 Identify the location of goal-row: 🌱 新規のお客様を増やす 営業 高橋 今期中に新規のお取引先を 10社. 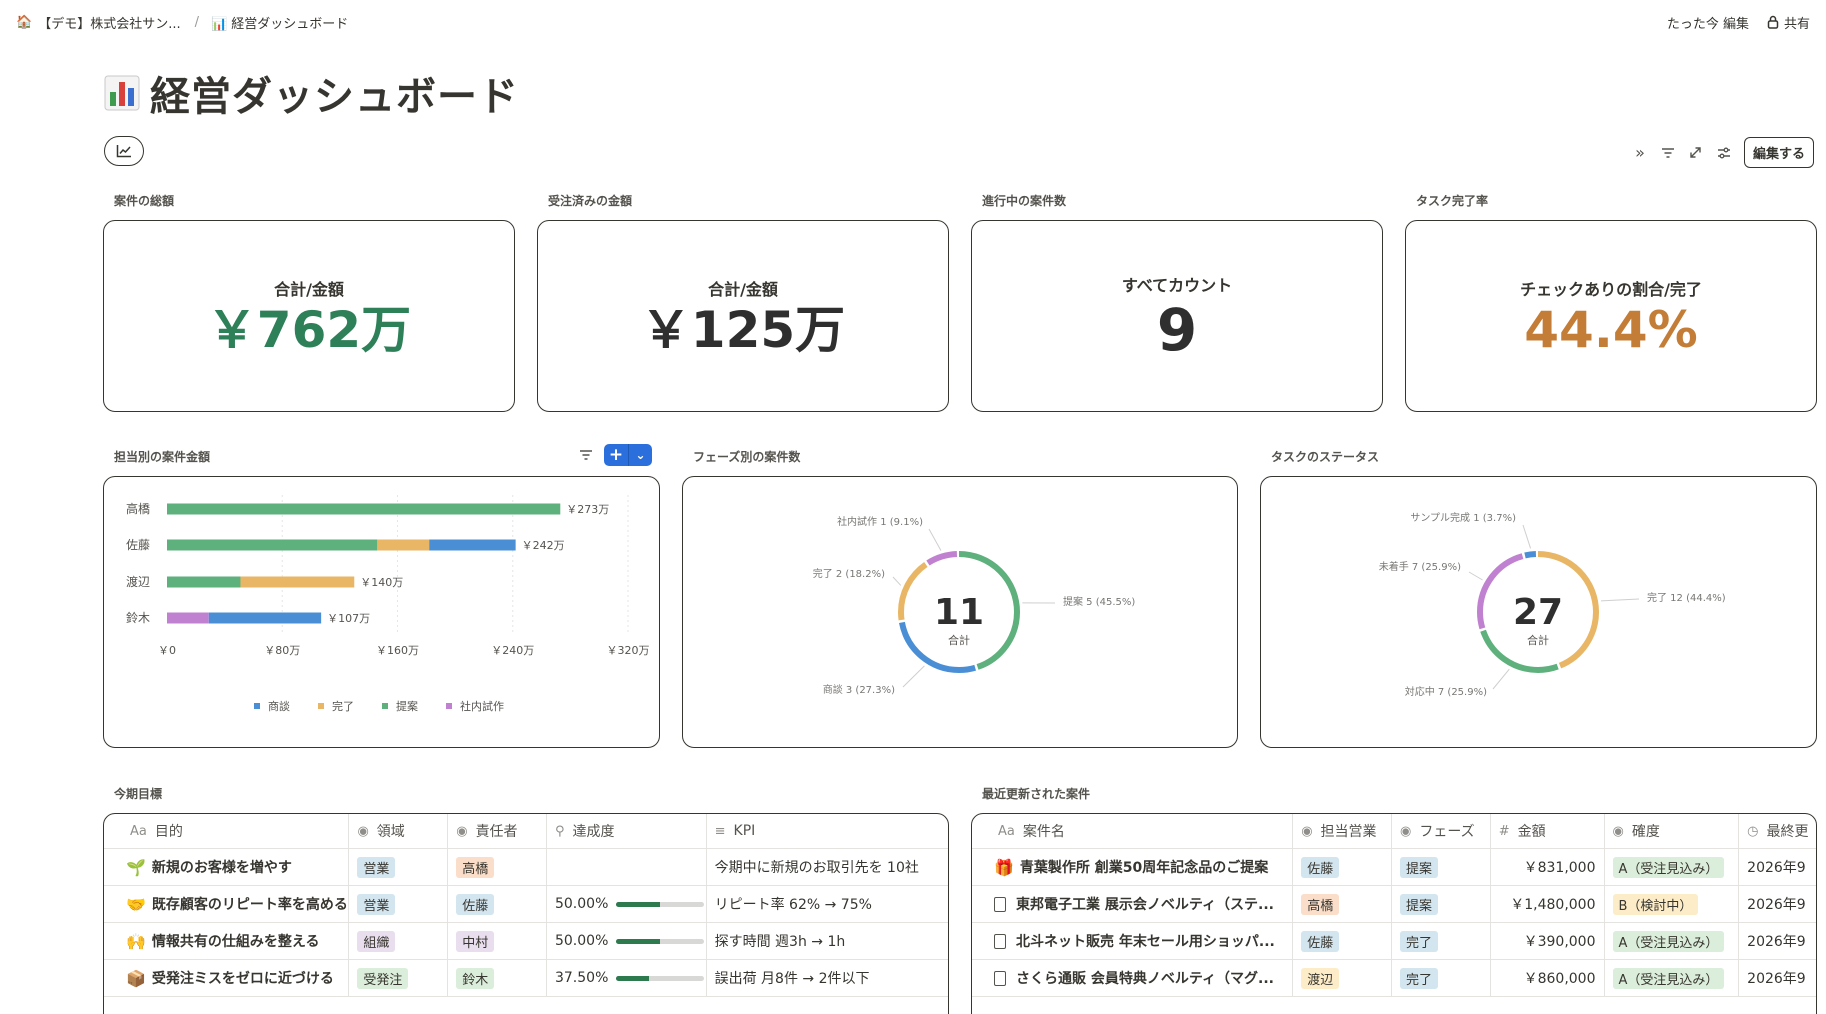
(526, 867).